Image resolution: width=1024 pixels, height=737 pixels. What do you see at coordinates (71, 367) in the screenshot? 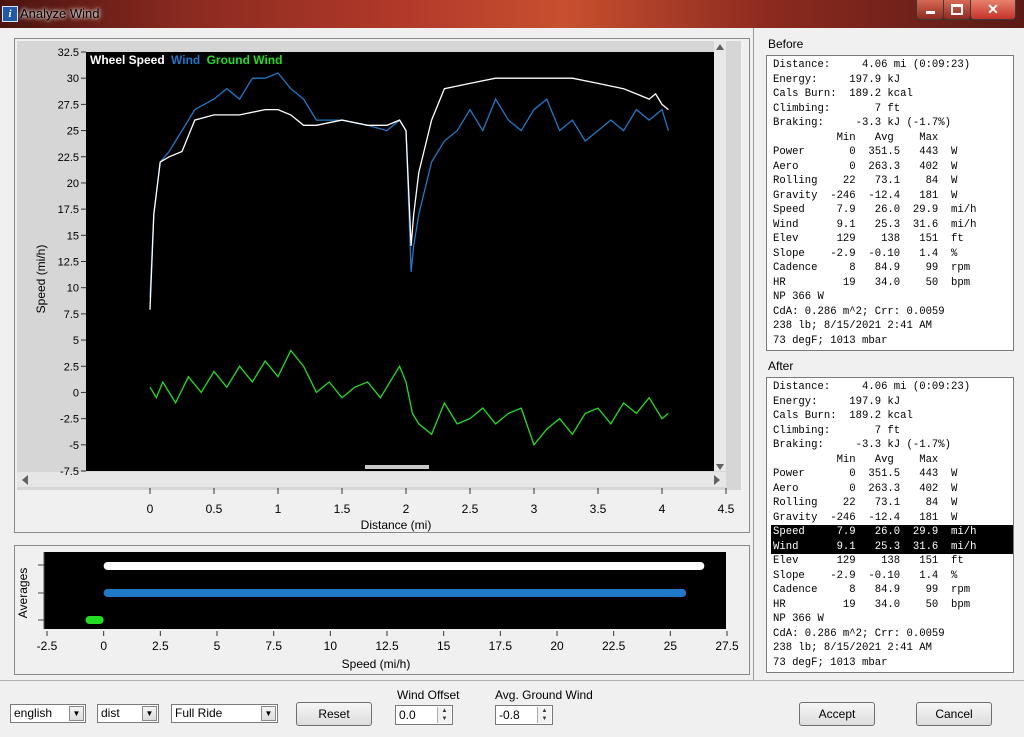
I see `y-tick-label: 2.5` at bounding box center [71, 367].